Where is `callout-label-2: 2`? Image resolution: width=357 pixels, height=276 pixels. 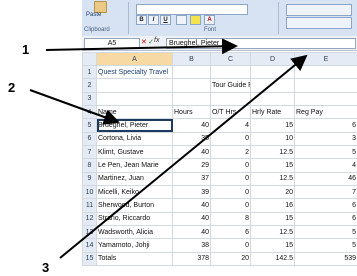
callout-label-2: 2 is located at coordinates (12, 87).